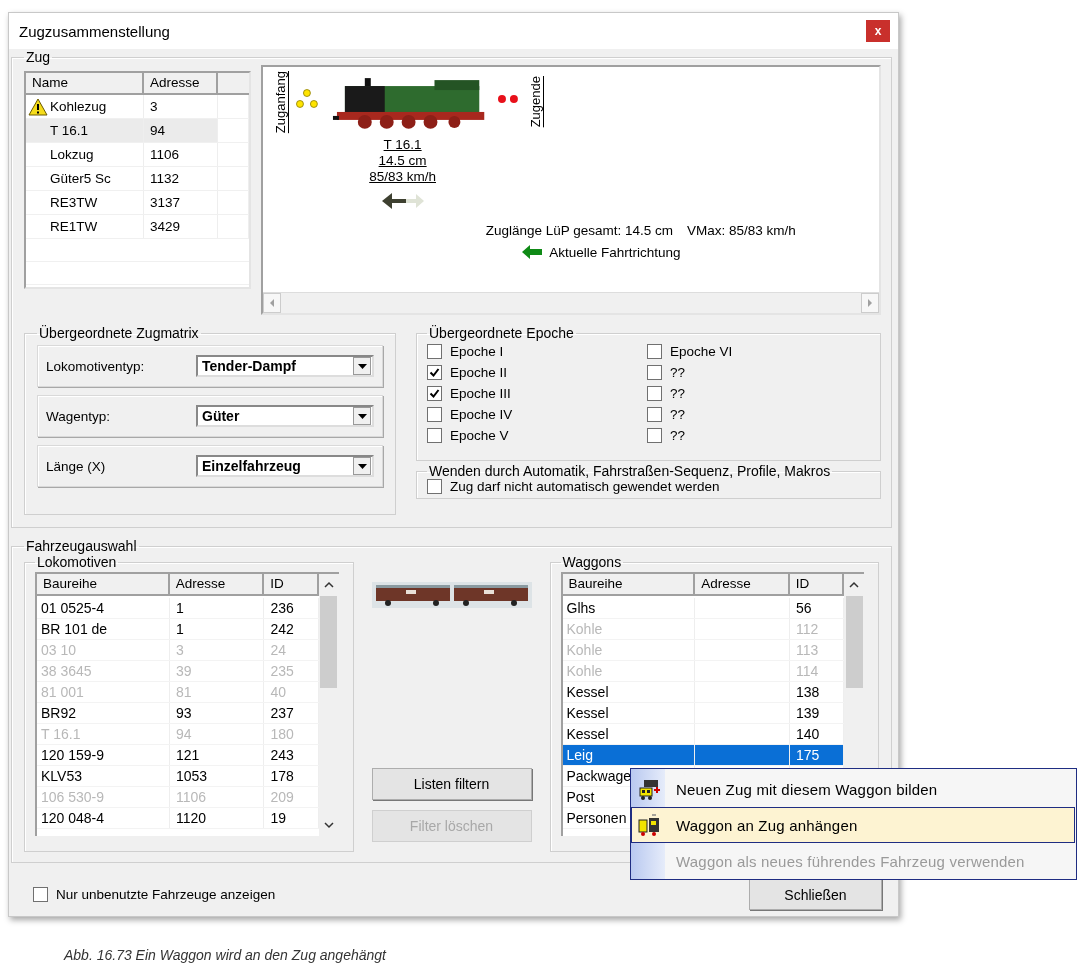 This screenshot has width=1077, height=978. What do you see at coordinates (217, 818) in the screenshot?
I see `table-cell: 1120` at bounding box center [217, 818].